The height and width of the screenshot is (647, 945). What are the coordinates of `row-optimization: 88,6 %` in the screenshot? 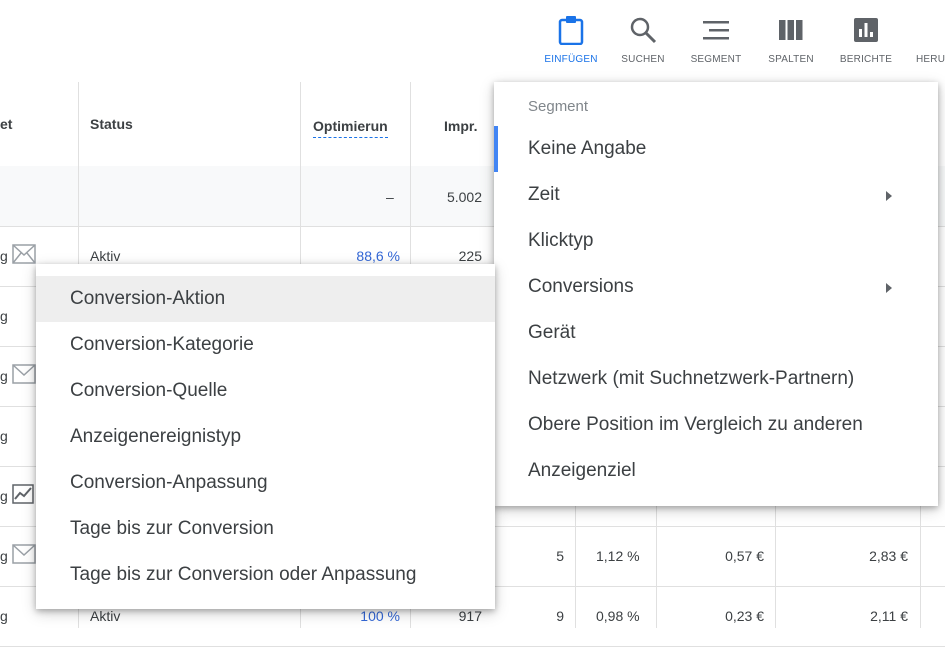 It's located at (365, 256).